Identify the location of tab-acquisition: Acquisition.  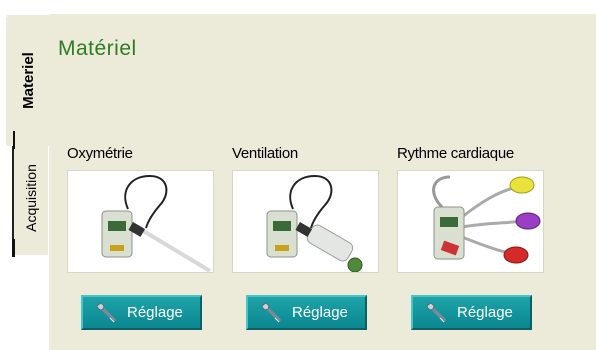
(30, 198).